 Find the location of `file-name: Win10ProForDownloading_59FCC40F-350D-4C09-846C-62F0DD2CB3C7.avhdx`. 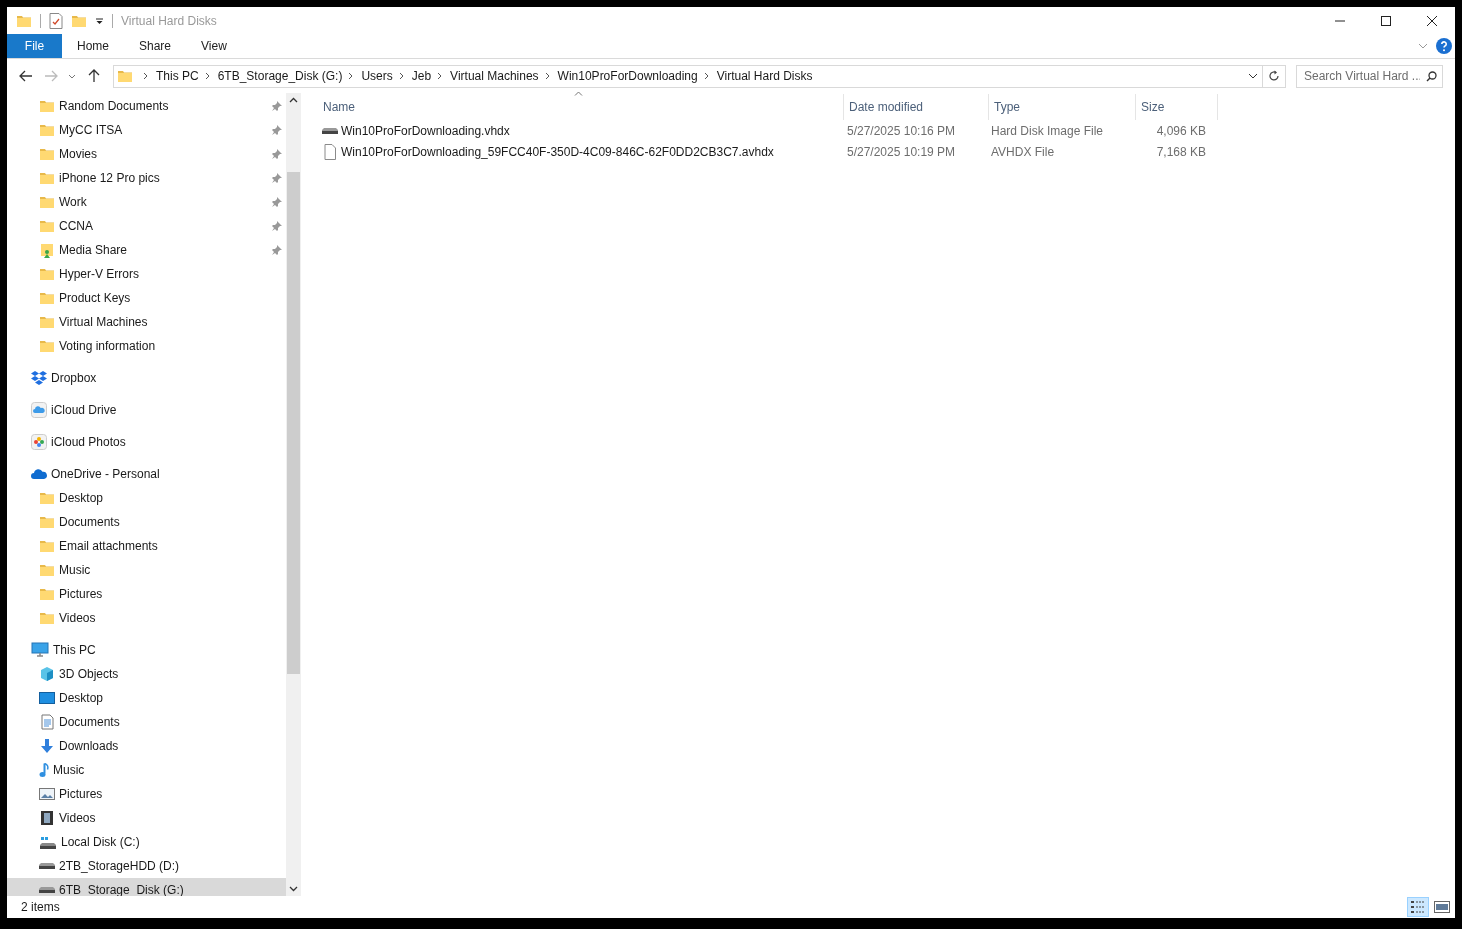

file-name: Win10ProForDownloading_59FCC40F-350D-4C09-846C-62F0DD2CB3C7.avhdx is located at coordinates (557, 151).